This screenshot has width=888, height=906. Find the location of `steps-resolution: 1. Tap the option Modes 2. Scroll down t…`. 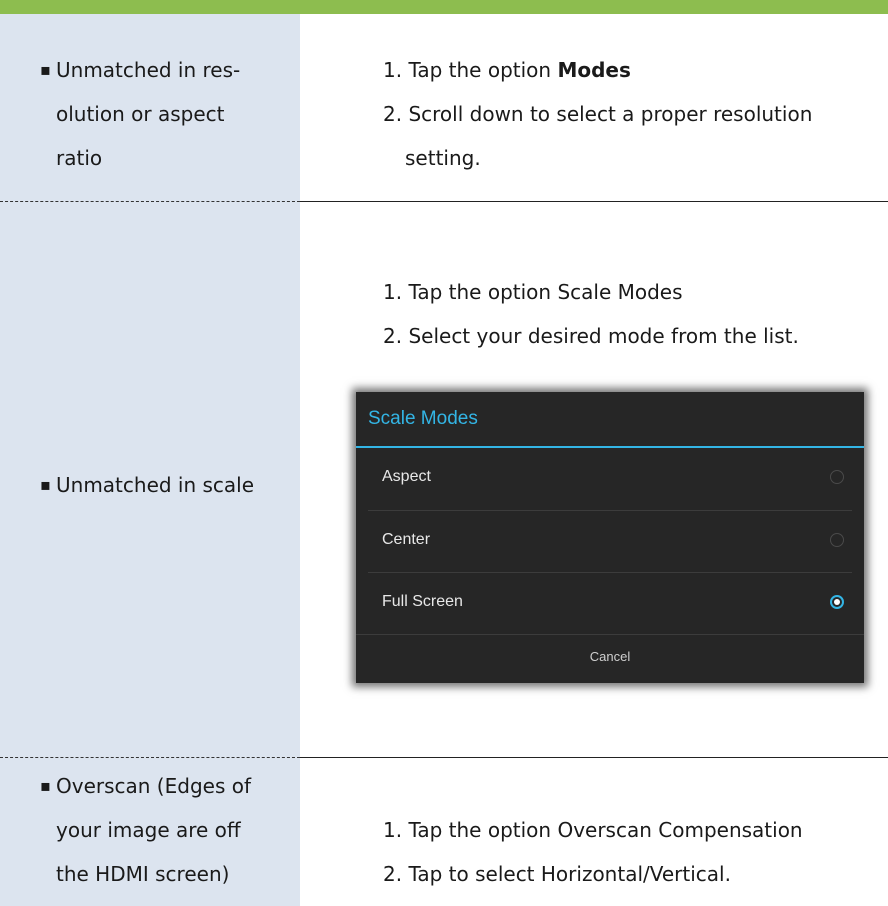

steps-resolution: 1. Tap the option Modes 2. Scroll down t… is located at coordinates (628, 114).